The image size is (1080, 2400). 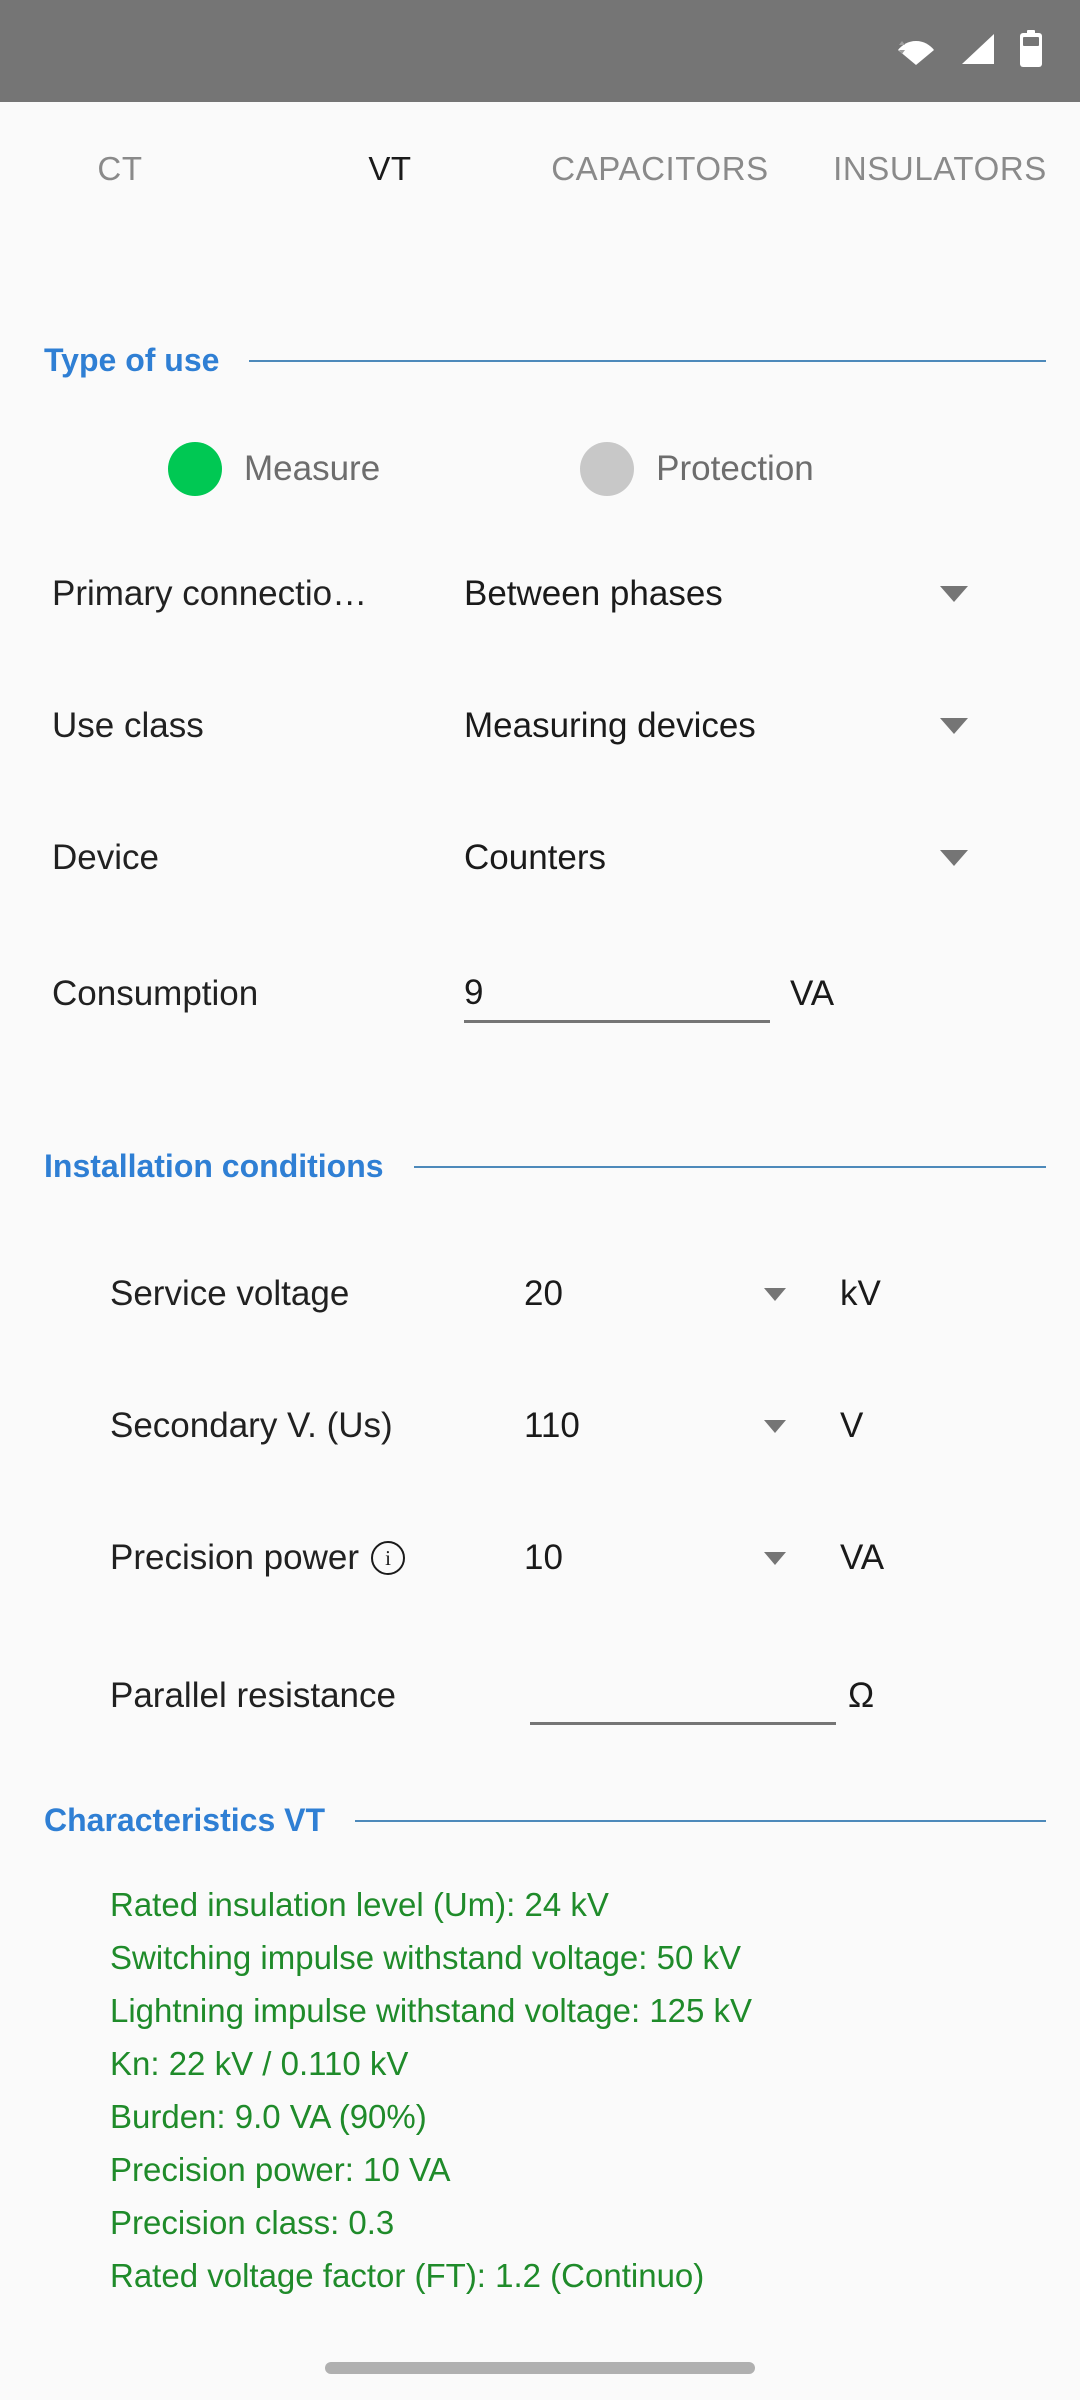 What do you see at coordinates (359, 1904) in the screenshot?
I see `characteristic-line: Rated insulation level (Um): 24 kV` at bounding box center [359, 1904].